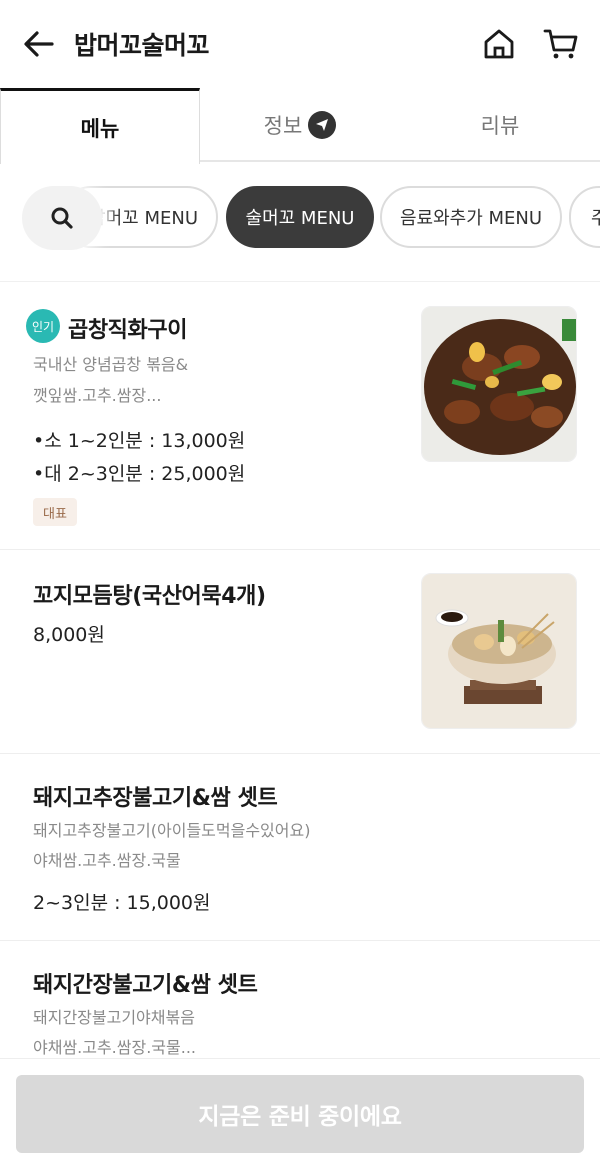 The image size is (600, 1169). I want to click on chip-sulmeokko-menu: 술머꼬 MENU, so click(300, 217).